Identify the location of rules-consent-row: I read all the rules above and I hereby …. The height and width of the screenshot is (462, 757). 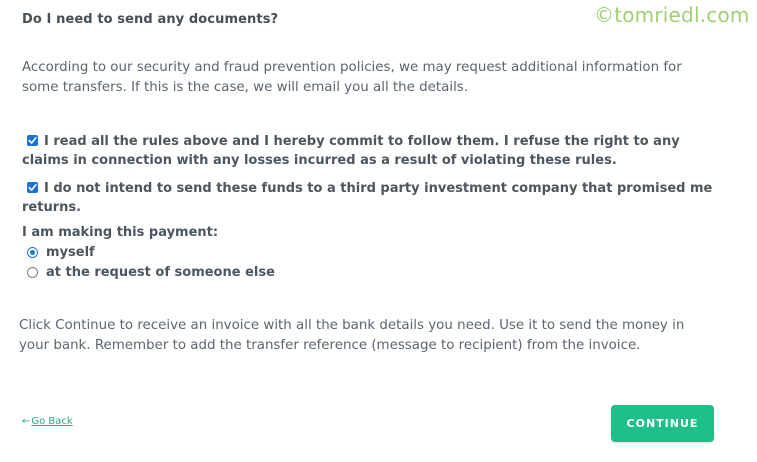
(372, 151).